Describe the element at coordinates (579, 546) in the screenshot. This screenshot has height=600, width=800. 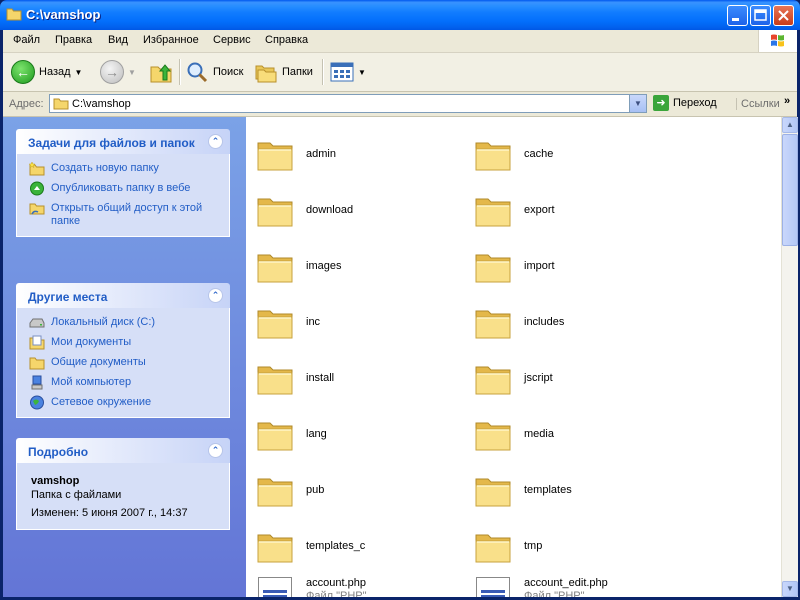
I see `folder-item: tmp` at that location.